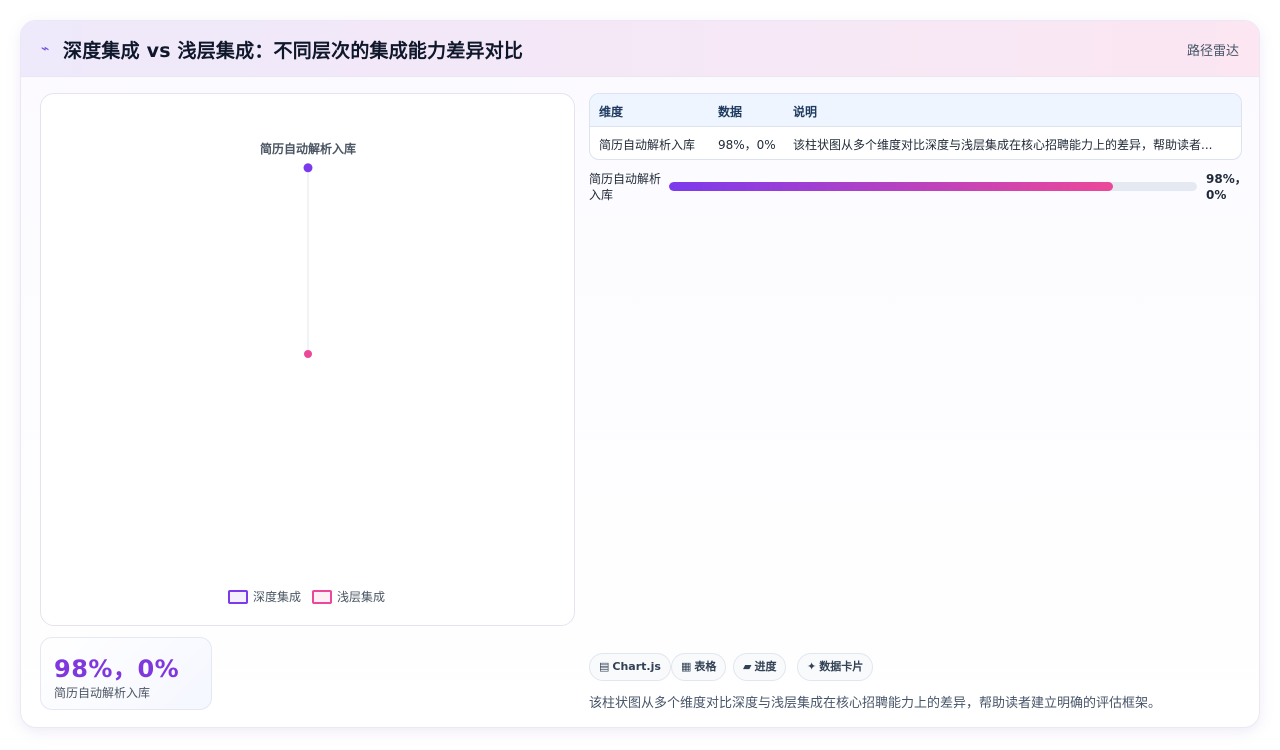  What do you see at coordinates (361, 596) in the screenshot?
I see `legend-label-shallow: 浅层集成` at bounding box center [361, 596].